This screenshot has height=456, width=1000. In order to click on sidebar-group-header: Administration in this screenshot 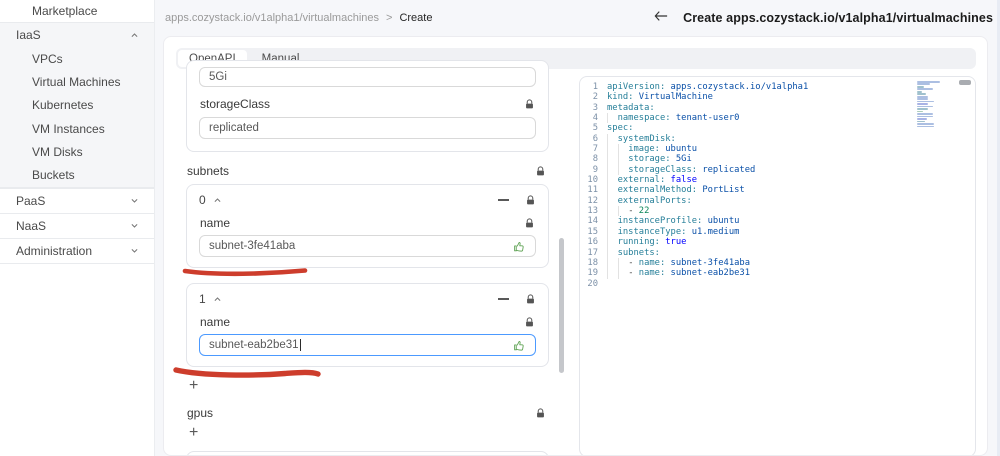, I will do `click(77, 251)`.